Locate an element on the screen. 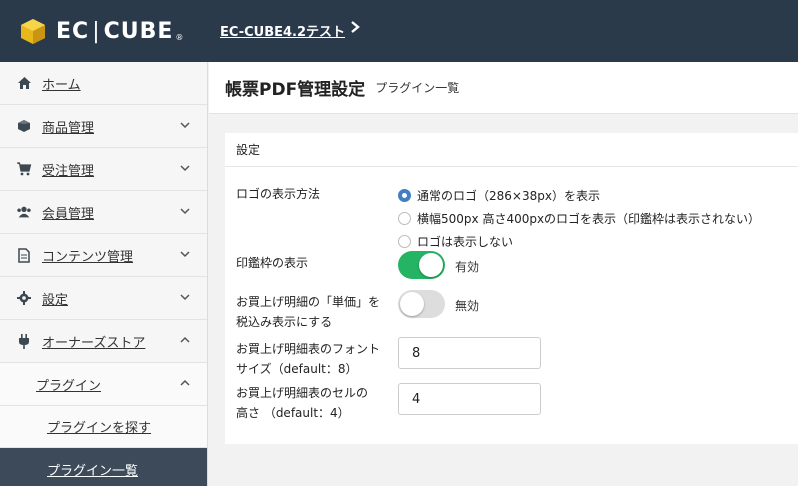 Image resolution: width=798 pixels, height=486 pixels. sidebar-item-contents: コンテンツ管理 is located at coordinates (103, 255).